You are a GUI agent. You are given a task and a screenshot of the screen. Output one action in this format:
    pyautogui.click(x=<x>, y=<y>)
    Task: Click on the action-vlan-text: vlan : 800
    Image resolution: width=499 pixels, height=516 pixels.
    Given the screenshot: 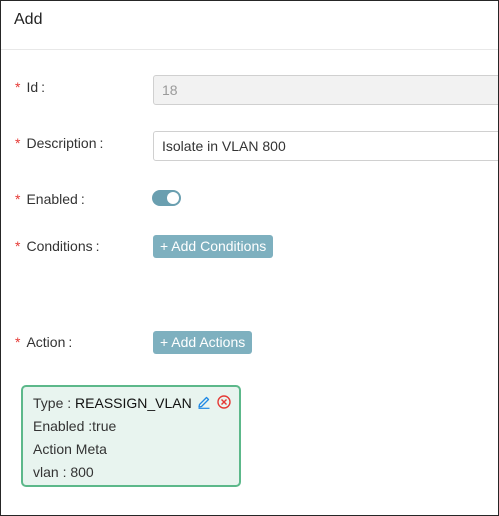 What is the action you would take?
    pyautogui.click(x=63, y=472)
    